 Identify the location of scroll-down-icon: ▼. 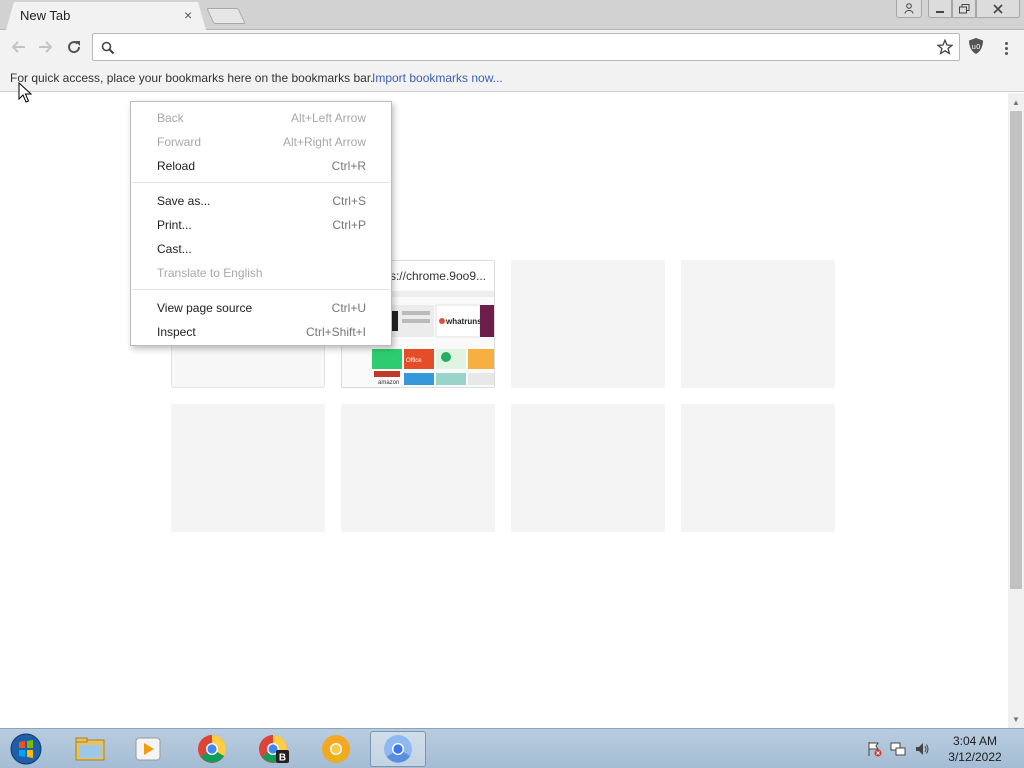
(1016, 719).